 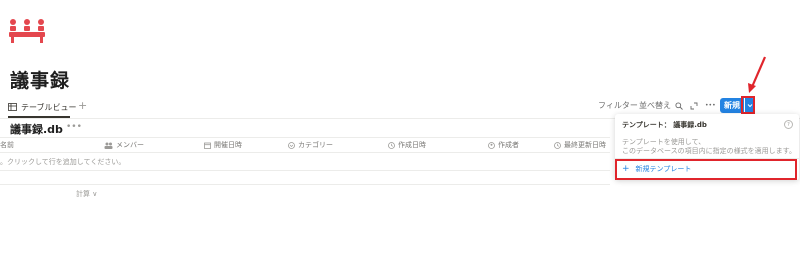 I want to click on column-label: 開催日時, so click(x=228, y=145).